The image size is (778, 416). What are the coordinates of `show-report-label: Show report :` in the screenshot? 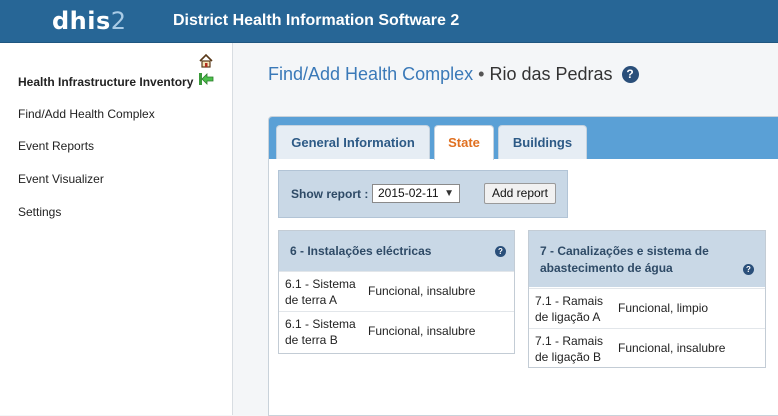 It's located at (330, 194).